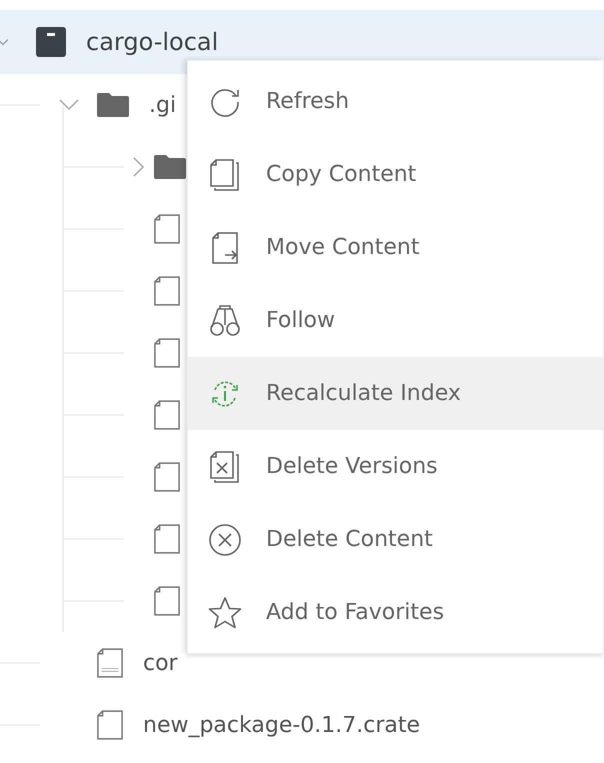  Describe the element at coordinates (395, 466) in the screenshot. I see `menu-item: Delete Versions` at that location.